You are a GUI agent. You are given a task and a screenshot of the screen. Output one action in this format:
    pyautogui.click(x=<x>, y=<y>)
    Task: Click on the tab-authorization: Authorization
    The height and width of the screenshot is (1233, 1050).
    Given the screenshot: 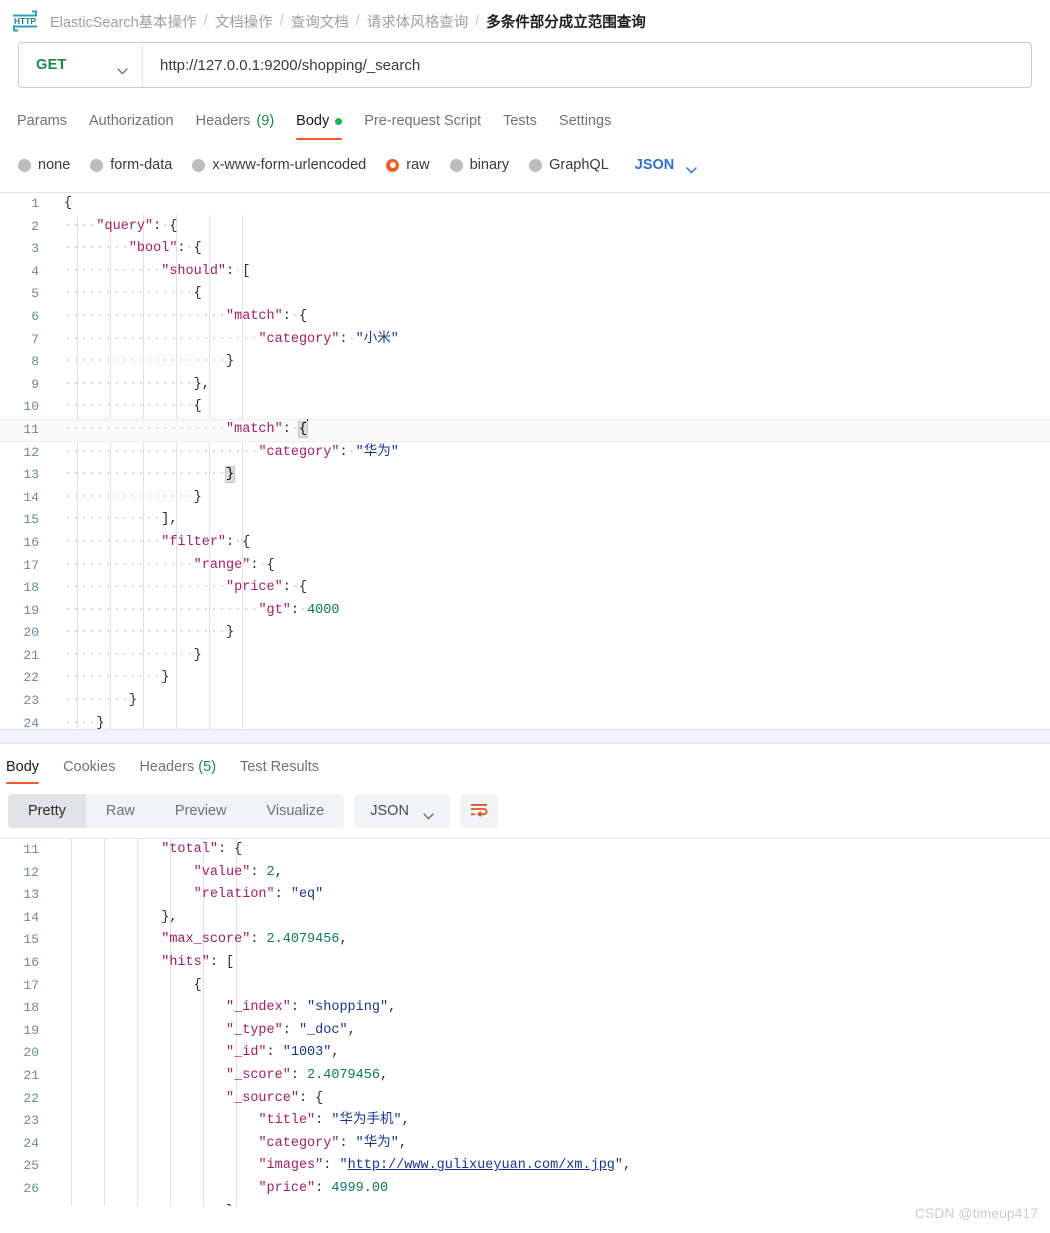 What is the action you would take?
    pyautogui.click(x=131, y=126)
    